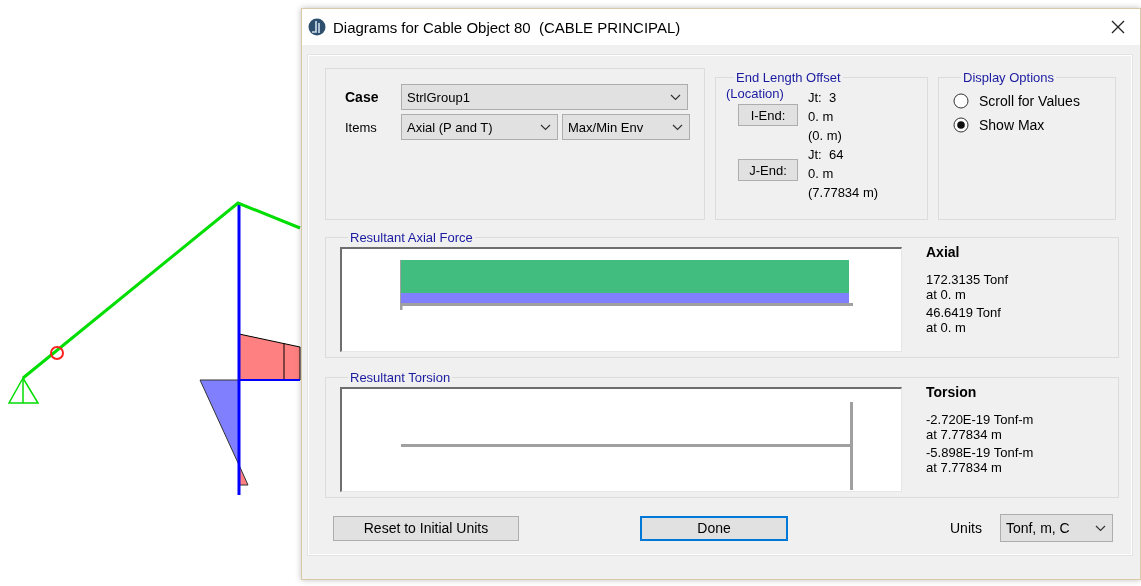 This screenshot has width=1141, height=586. What do you see at coordinates (544, 97) in the screenshot?
I see `case-dropdown: StrlGroup1` at bounding box center [544, 97].